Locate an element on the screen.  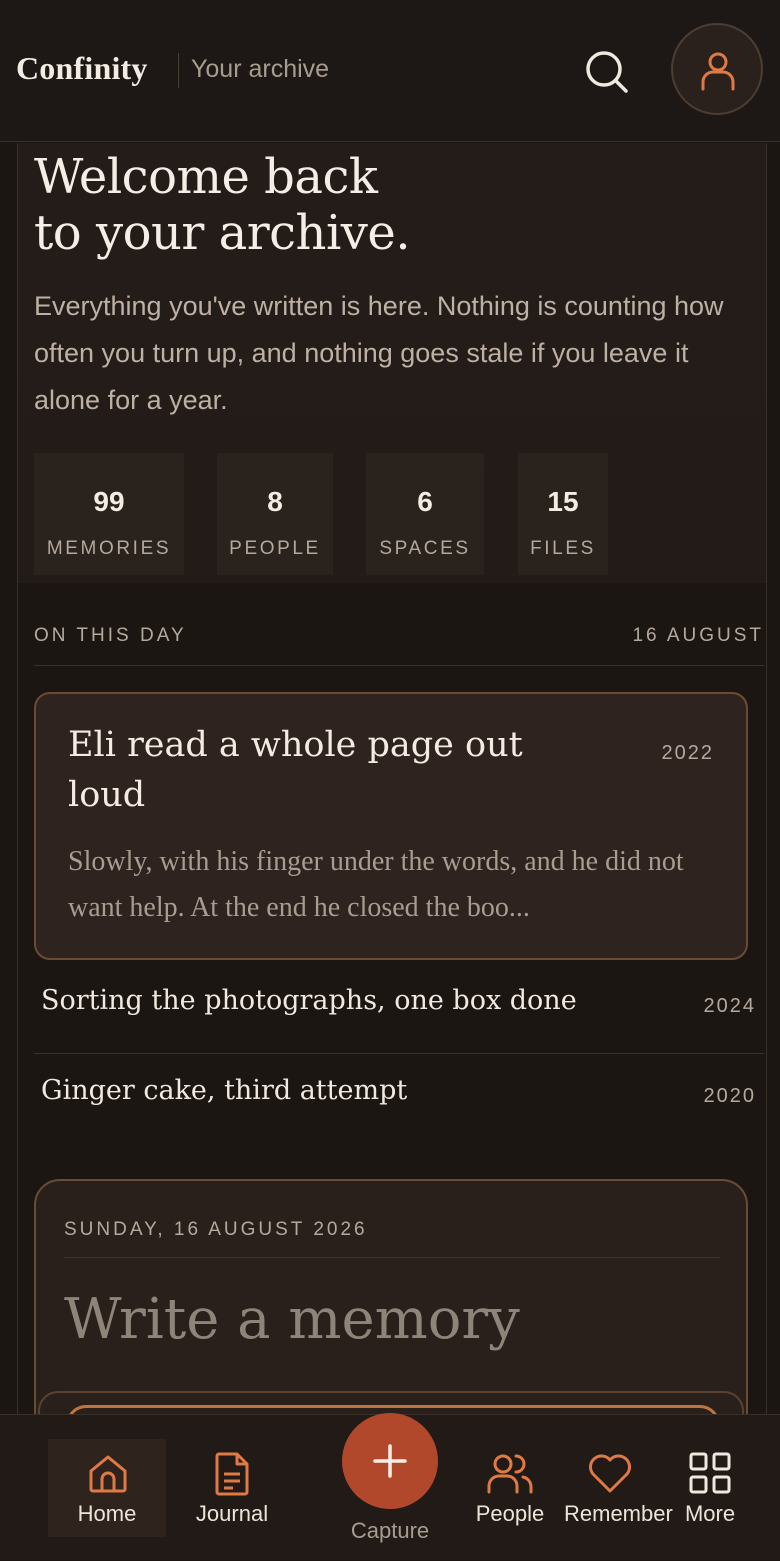
document-icon is located at coordinates (232, 1474).